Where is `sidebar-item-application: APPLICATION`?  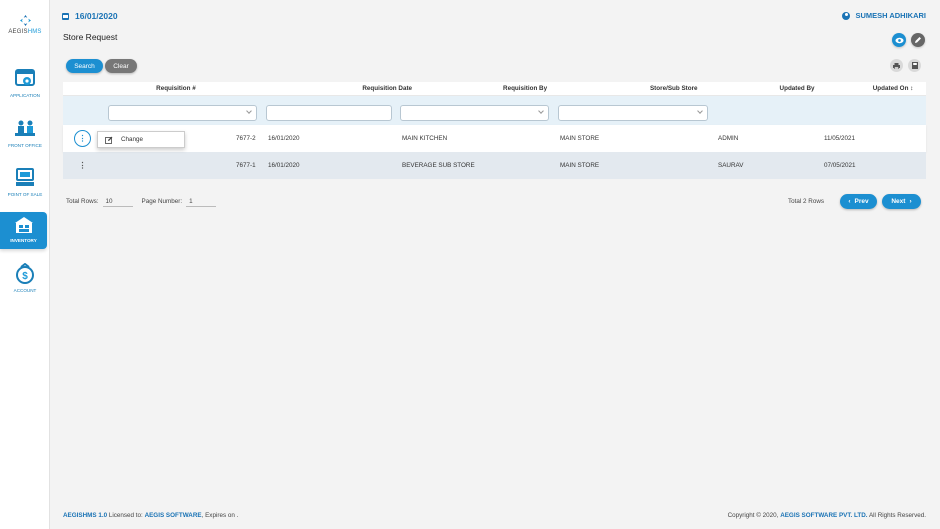 sidebar-item-application: APPLICATION is located at coordinates (25, 83).